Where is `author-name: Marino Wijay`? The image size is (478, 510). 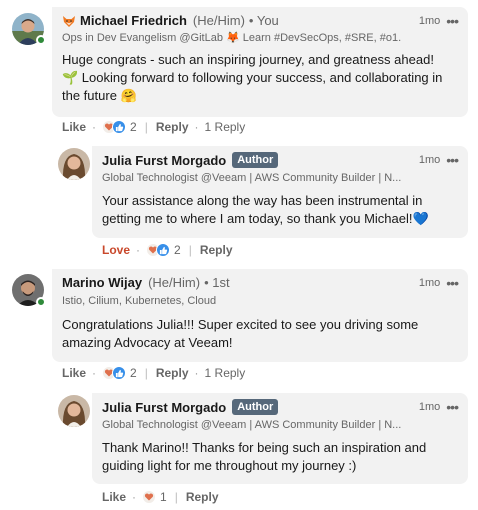
author-name: Marino Wijay is located at coordinates (102, 282).